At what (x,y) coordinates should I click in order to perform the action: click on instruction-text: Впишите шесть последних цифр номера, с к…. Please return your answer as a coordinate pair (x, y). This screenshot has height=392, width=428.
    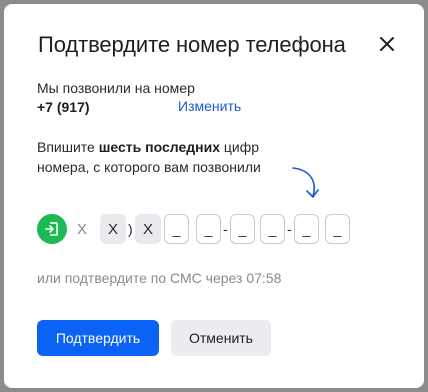
    Looking at the image, I should click on (167, 157).